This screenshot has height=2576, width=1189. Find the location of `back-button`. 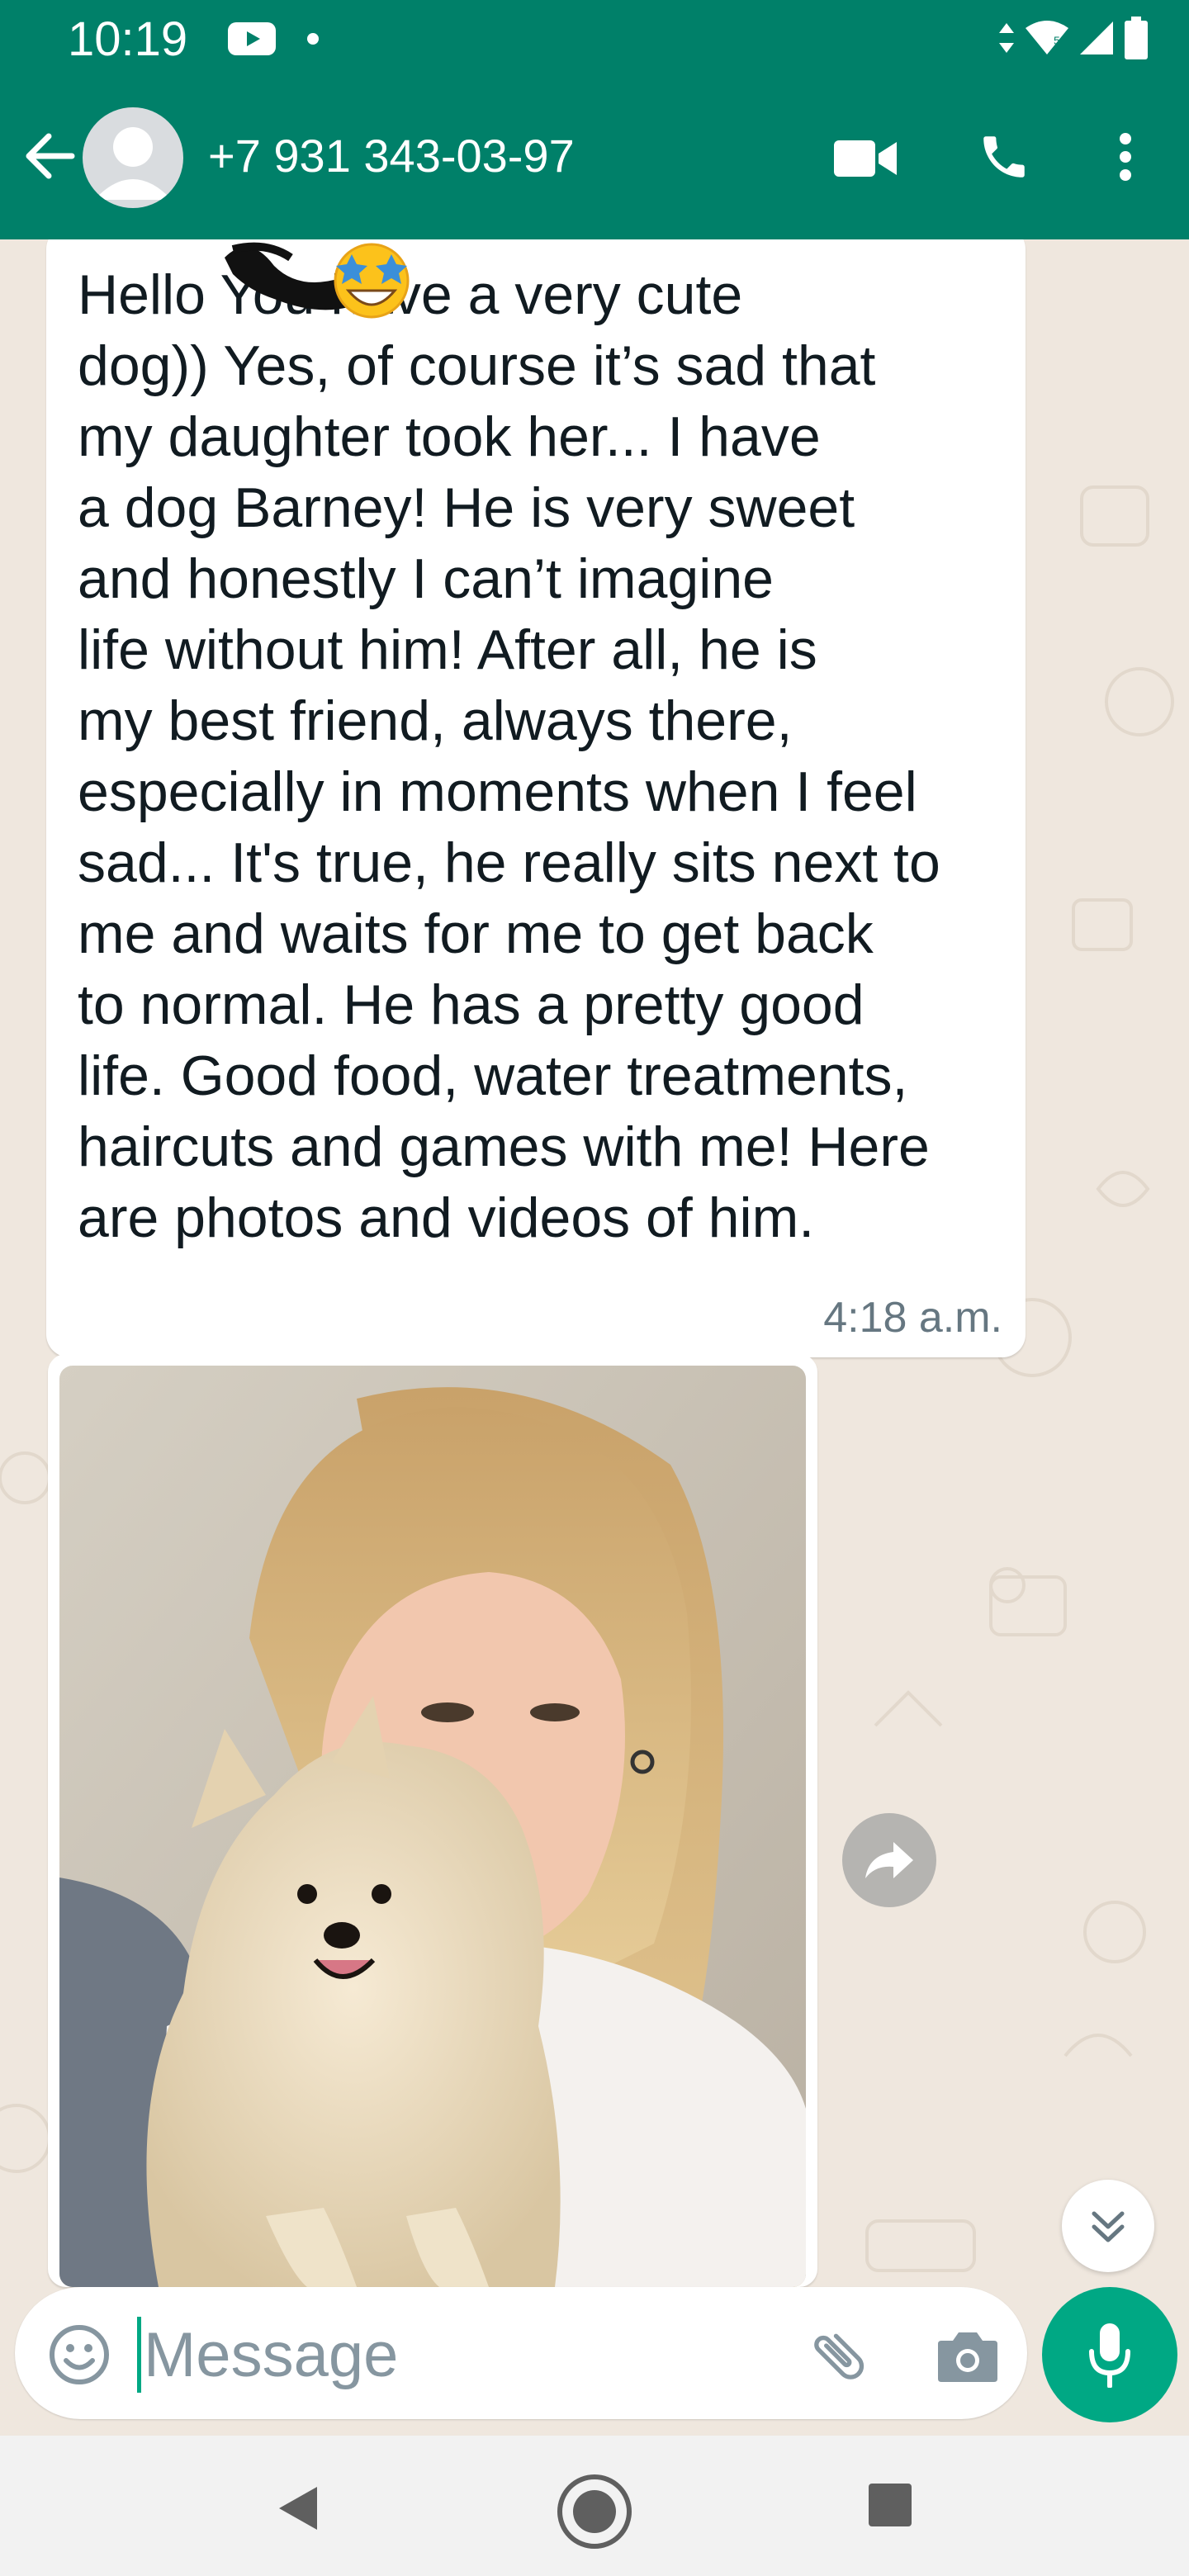

back-button is located at coordinates (49, 156).